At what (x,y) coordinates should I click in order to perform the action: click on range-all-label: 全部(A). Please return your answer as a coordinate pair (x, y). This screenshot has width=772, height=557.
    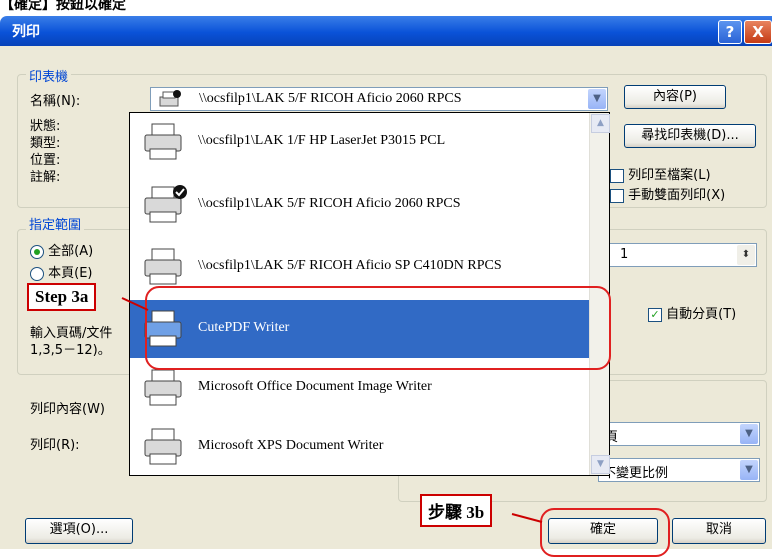
    Looking at the image, I should click on (71, 251).